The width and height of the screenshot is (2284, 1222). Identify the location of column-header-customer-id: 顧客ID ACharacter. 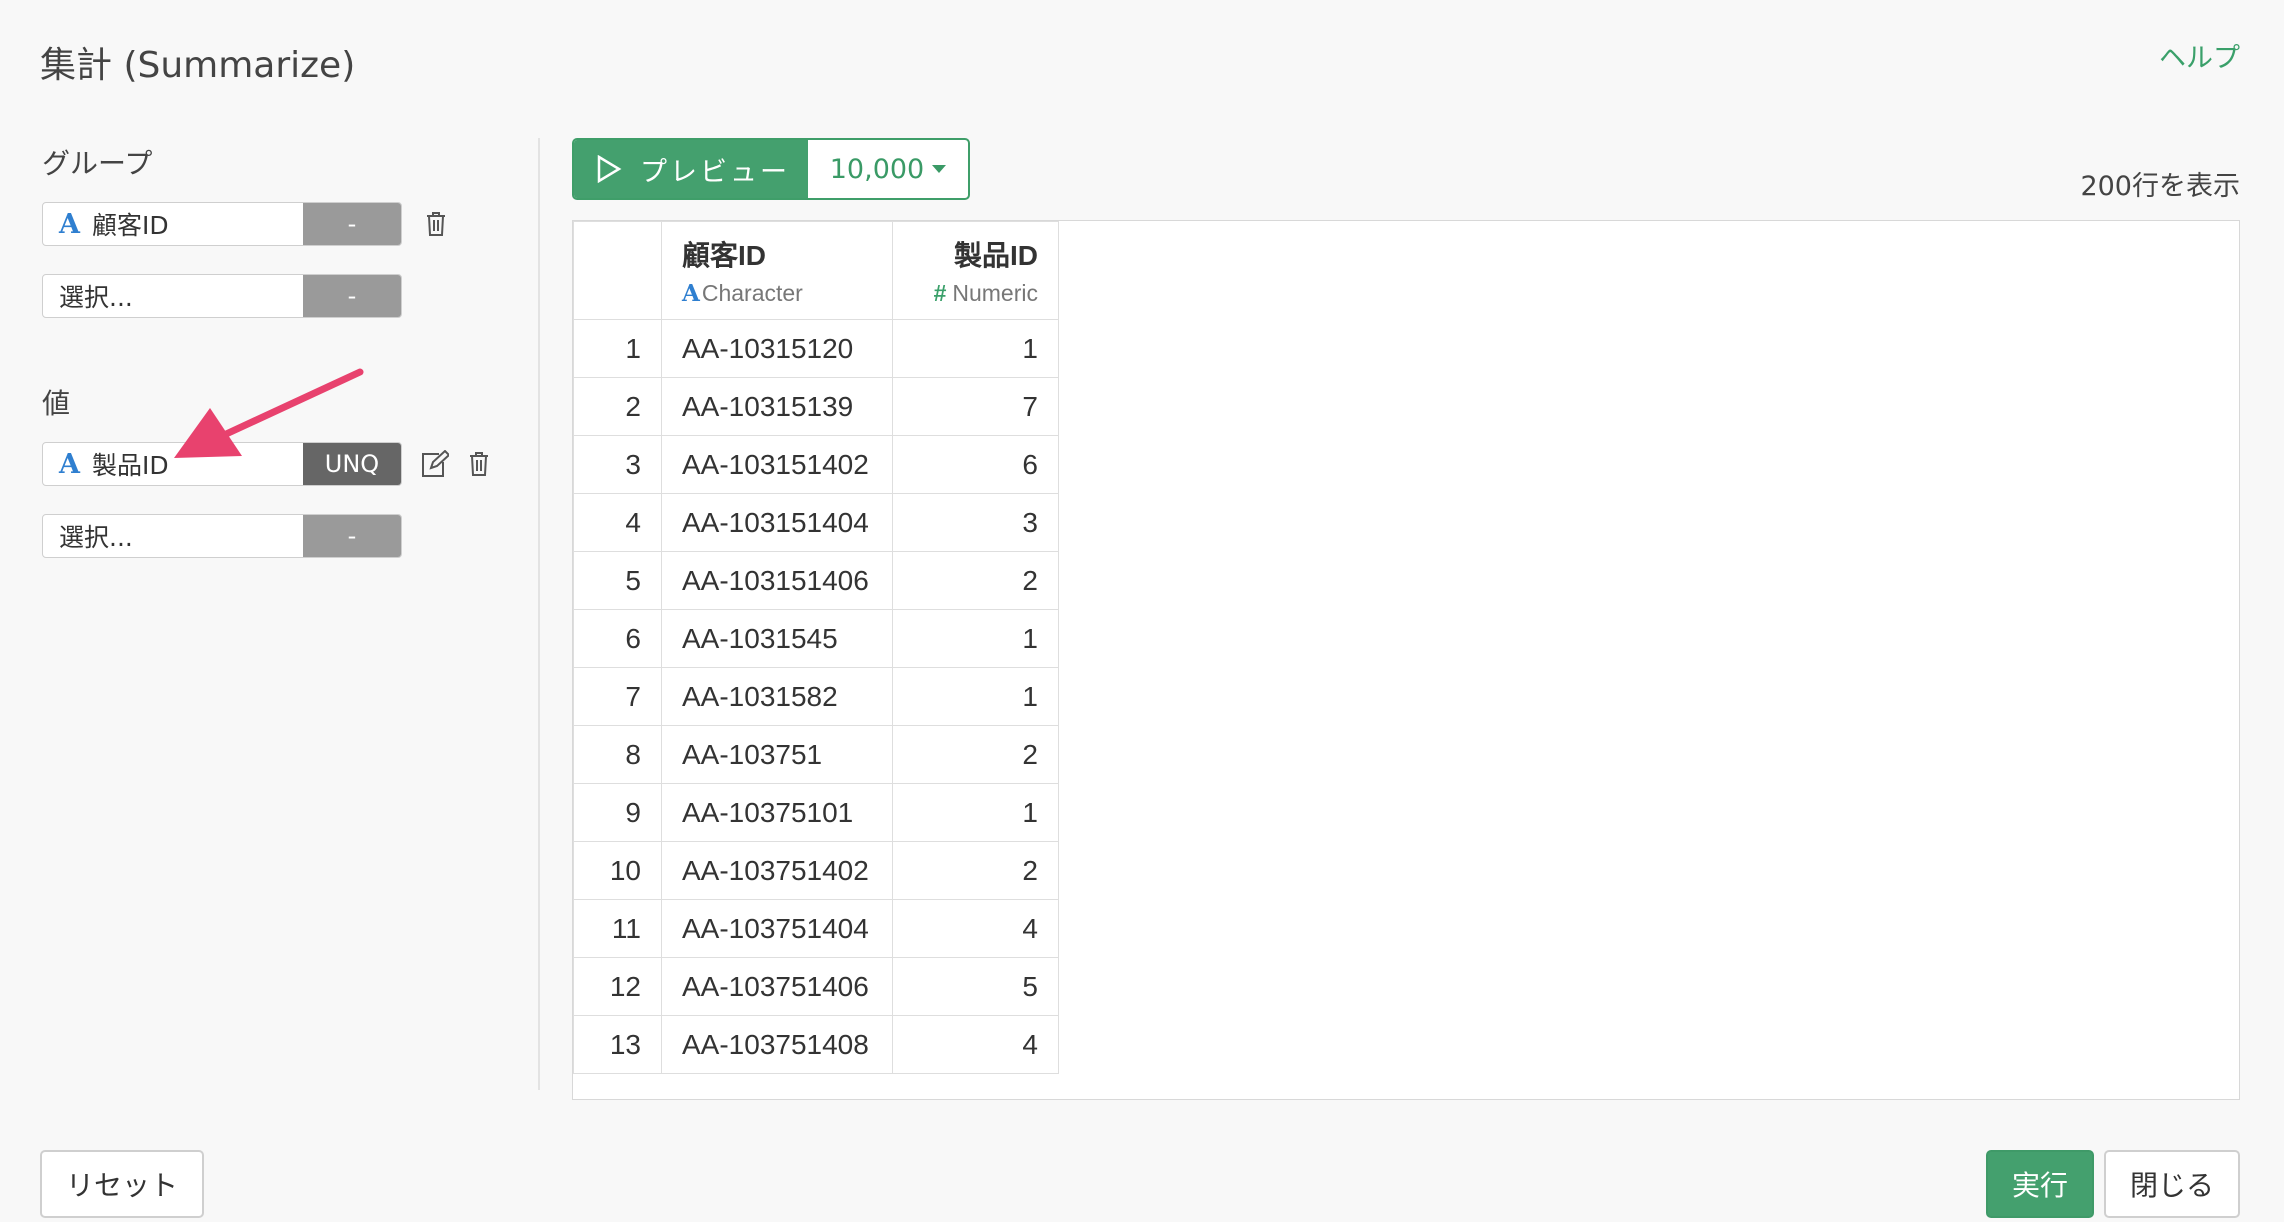
(777, 270).